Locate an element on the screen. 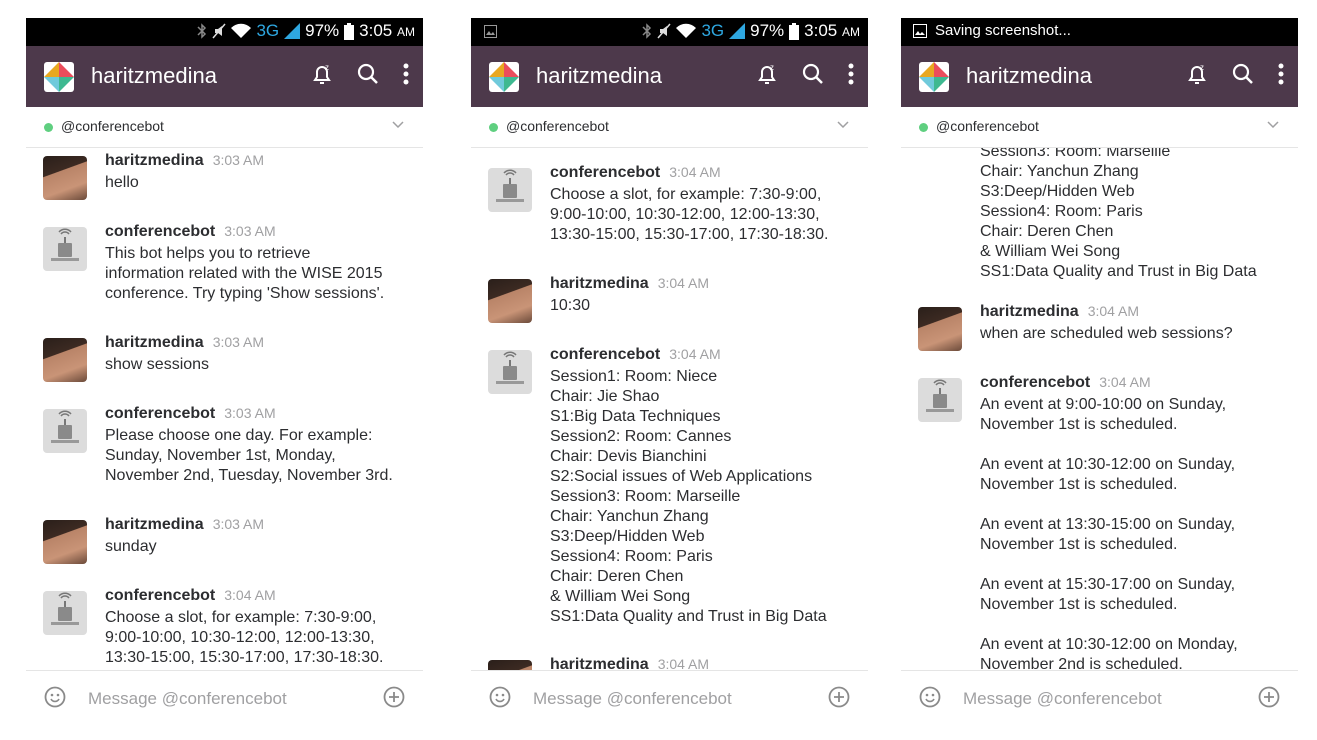  message-text: when are scheduled web sessions? is located at coordinates (1106, 333).